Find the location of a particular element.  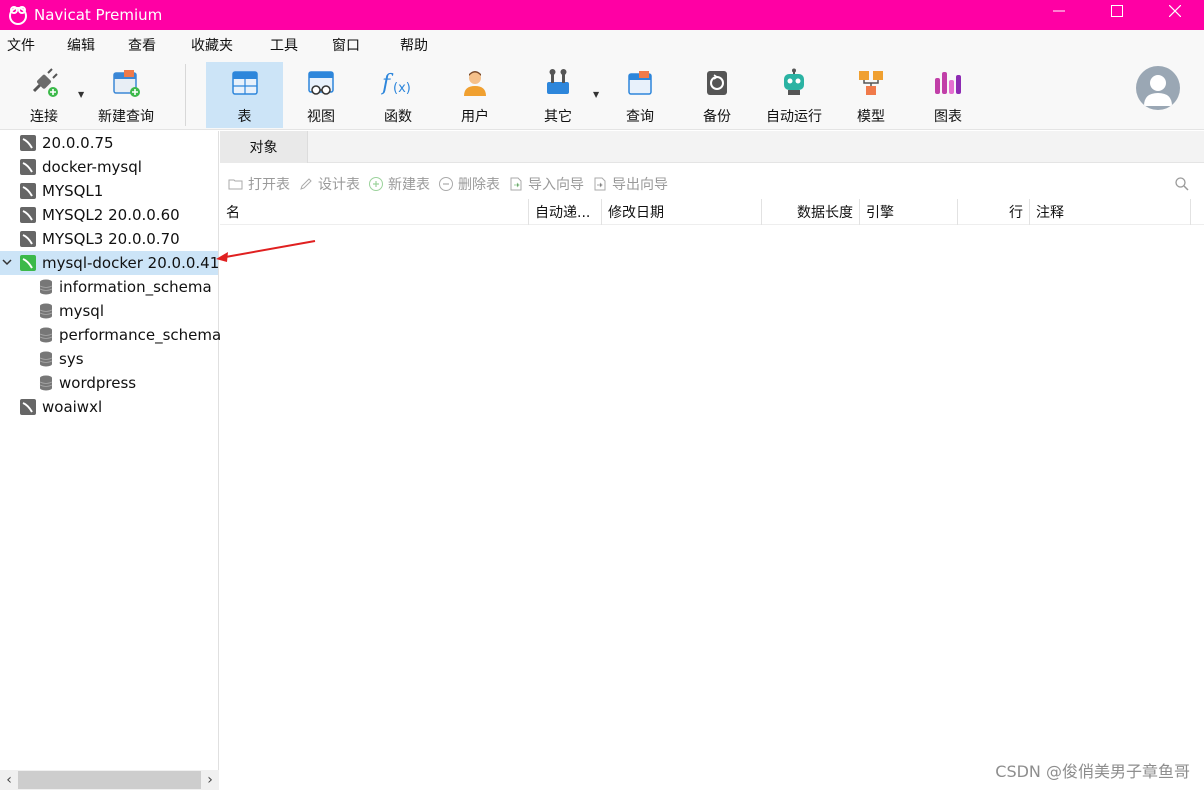

avatar-icon is located at coordinates (1158, 90).